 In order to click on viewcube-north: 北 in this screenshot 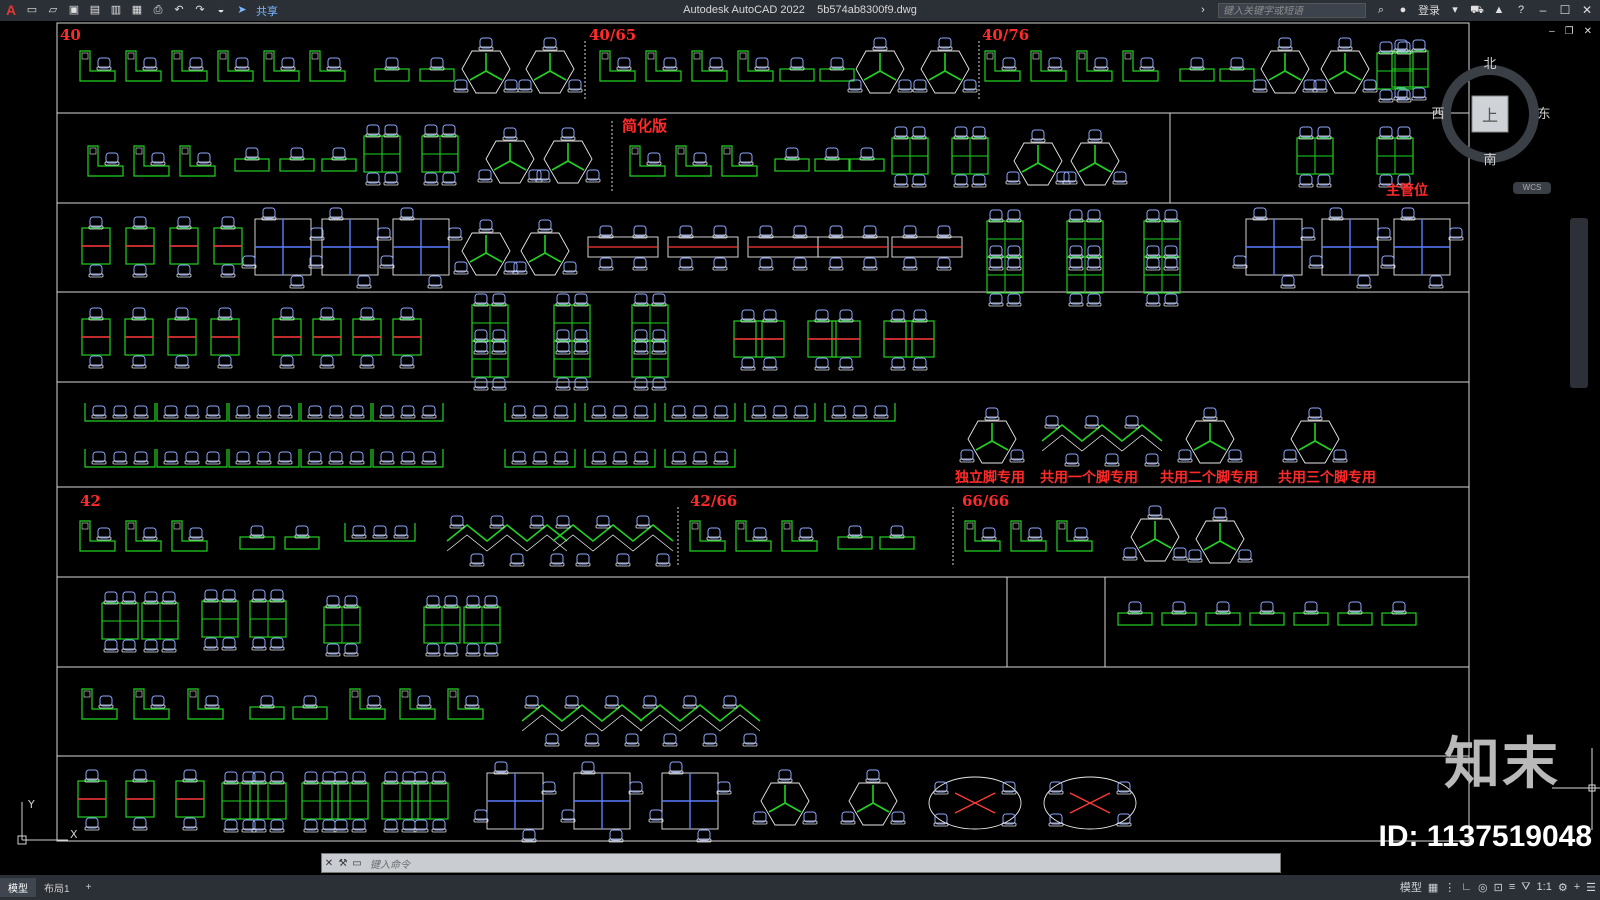, I will do `click(1489, 64)`.